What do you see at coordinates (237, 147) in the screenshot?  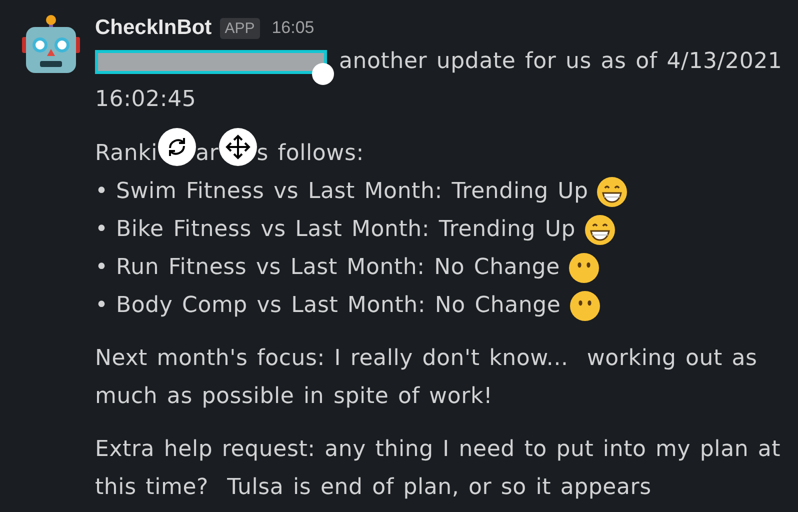 I see `move-icon` at bounding box center [237, 147].